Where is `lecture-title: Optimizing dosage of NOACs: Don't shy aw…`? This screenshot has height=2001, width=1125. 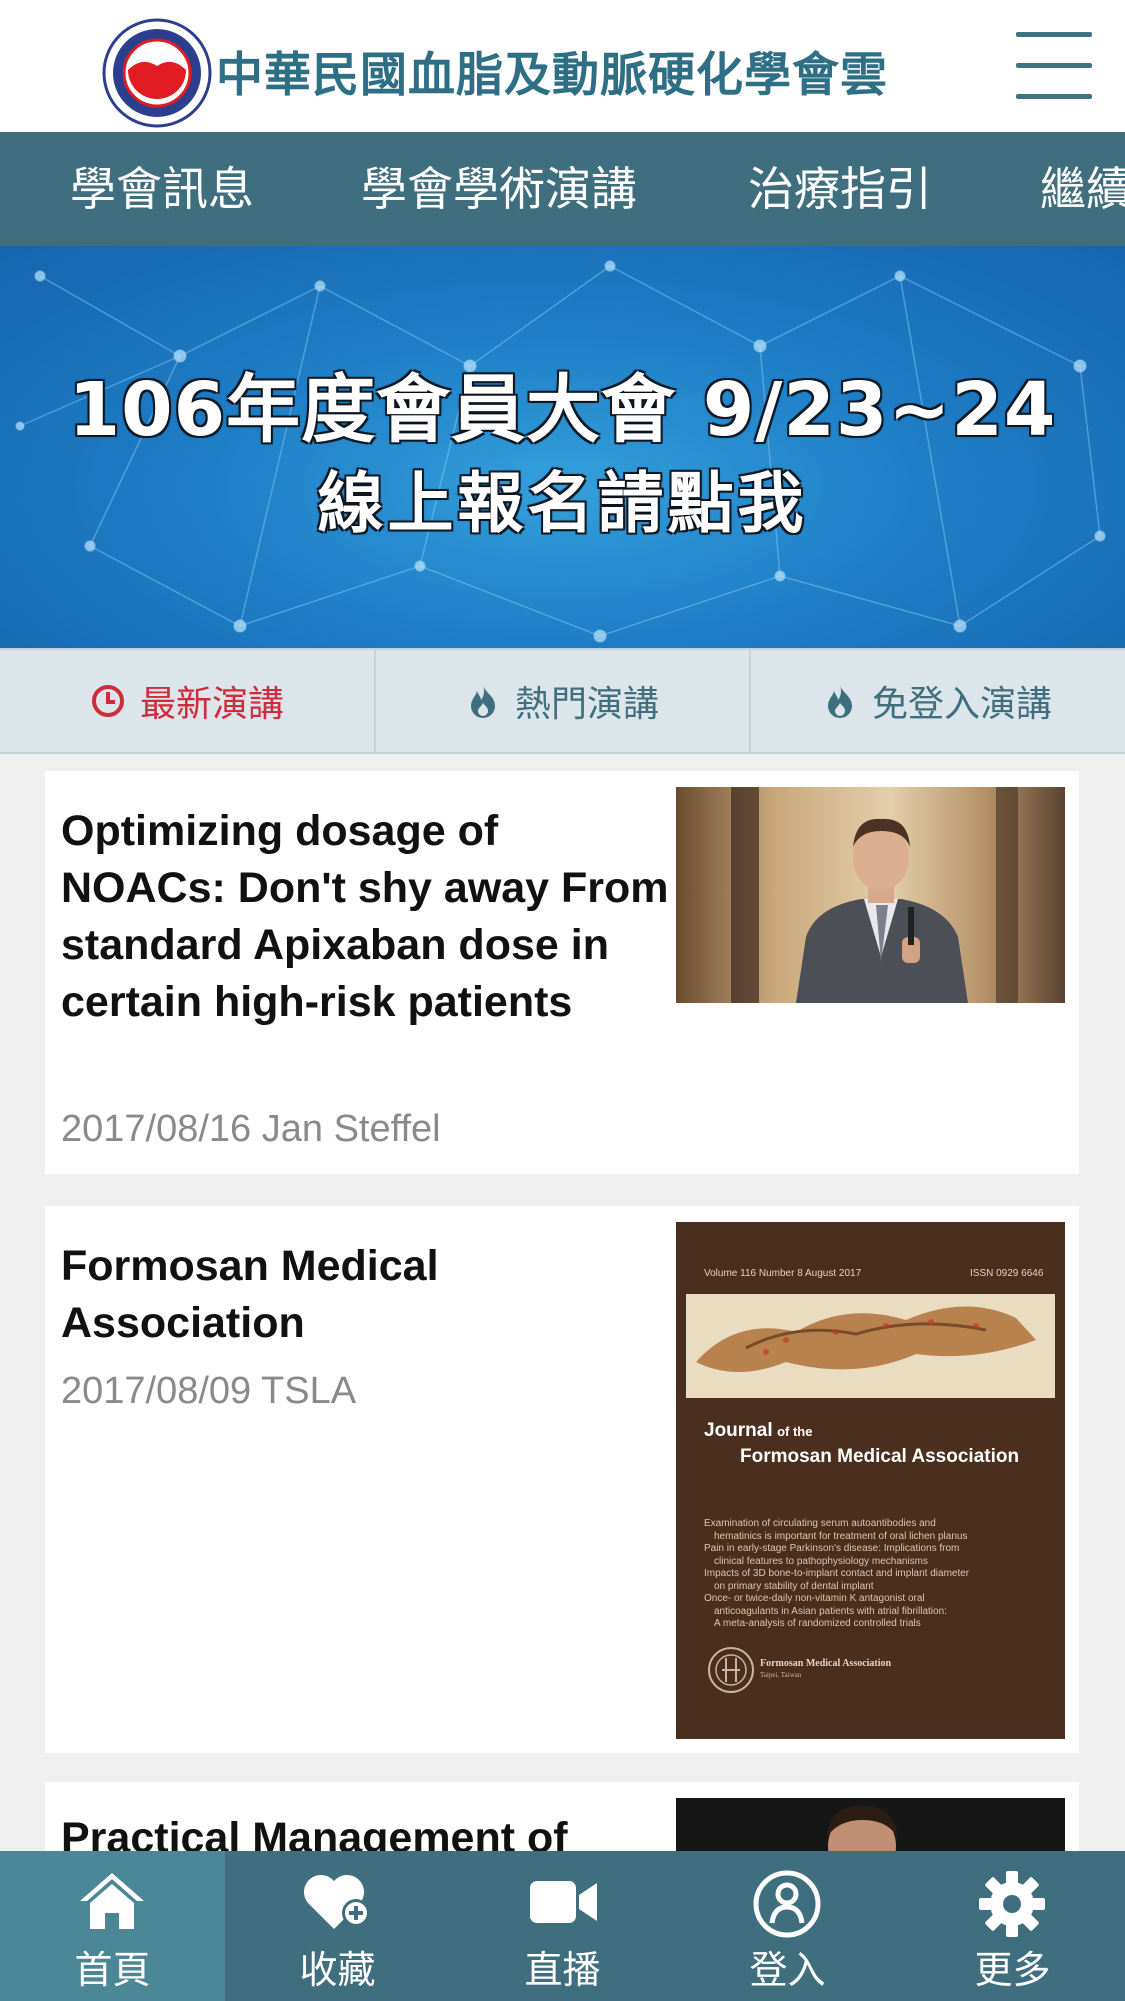
lecture-title: Optimizing dosage of NOACs: Don't shy aw… is located at coordinates (365, 916).